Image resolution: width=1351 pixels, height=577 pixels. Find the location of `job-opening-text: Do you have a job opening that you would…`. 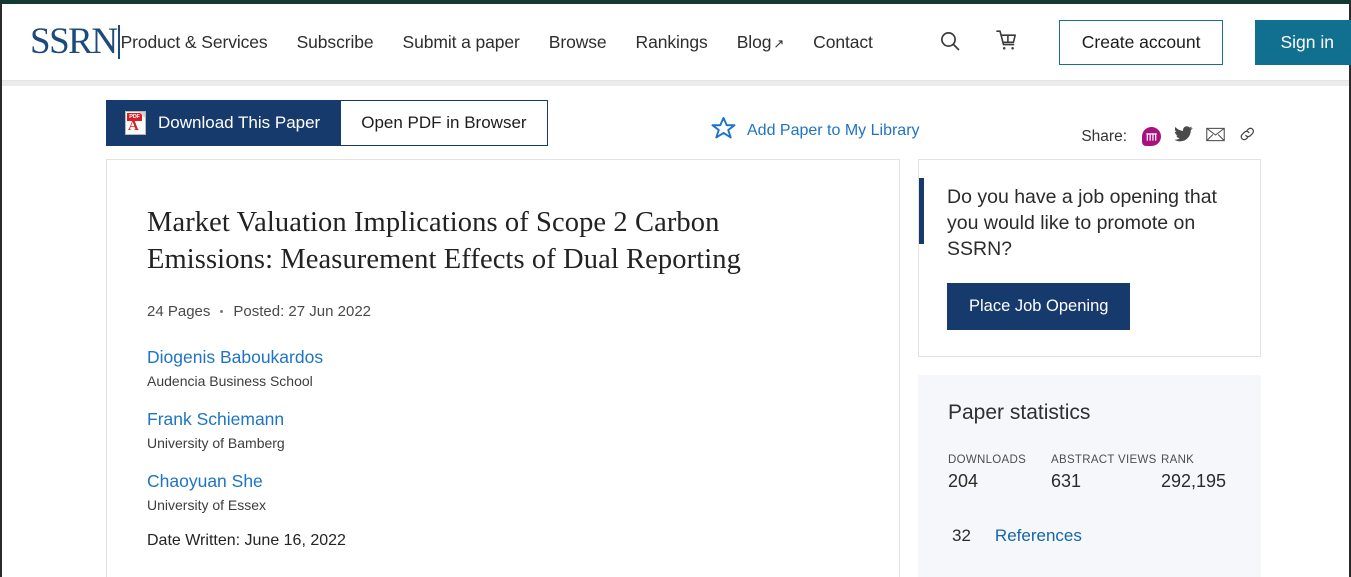

job-opening-text: Do you have a job opening that you would… is located at coordinates (1082, 223).